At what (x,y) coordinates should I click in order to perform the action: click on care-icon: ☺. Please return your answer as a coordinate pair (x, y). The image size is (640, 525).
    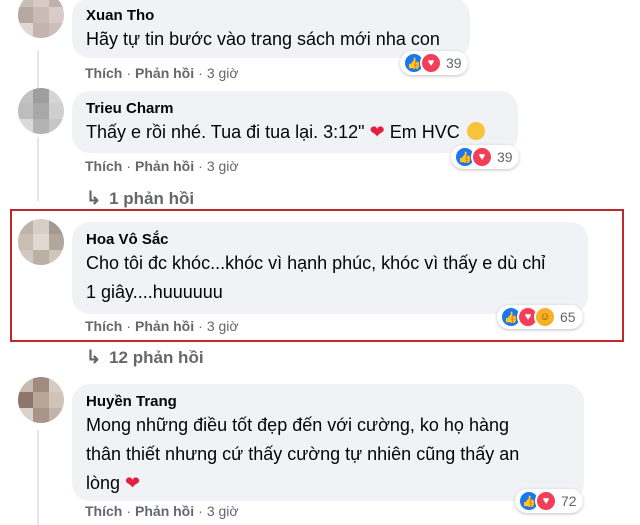
    Looking at the image, I should click on (545, 317).